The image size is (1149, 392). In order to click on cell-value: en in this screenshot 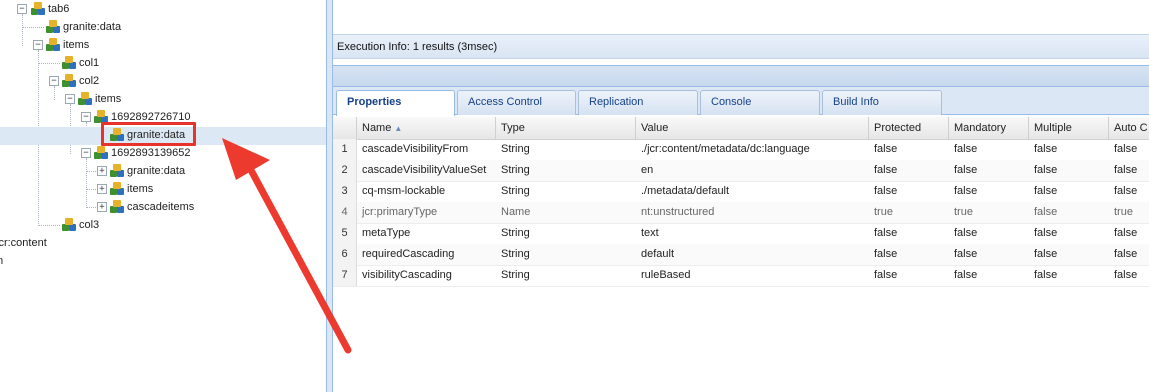, I will do `click(647, 170)`.